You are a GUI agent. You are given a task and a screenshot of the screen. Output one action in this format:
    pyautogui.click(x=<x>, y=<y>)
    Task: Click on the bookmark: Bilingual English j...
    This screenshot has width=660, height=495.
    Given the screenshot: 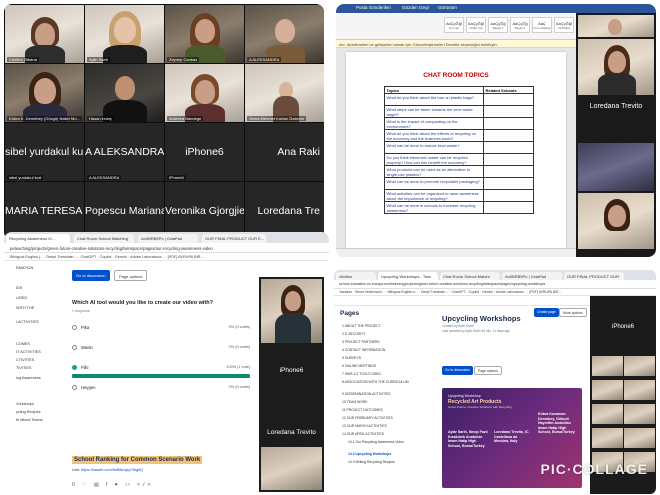 What is the action you would take?
    pyautogui.click(x=26, y=257)
    